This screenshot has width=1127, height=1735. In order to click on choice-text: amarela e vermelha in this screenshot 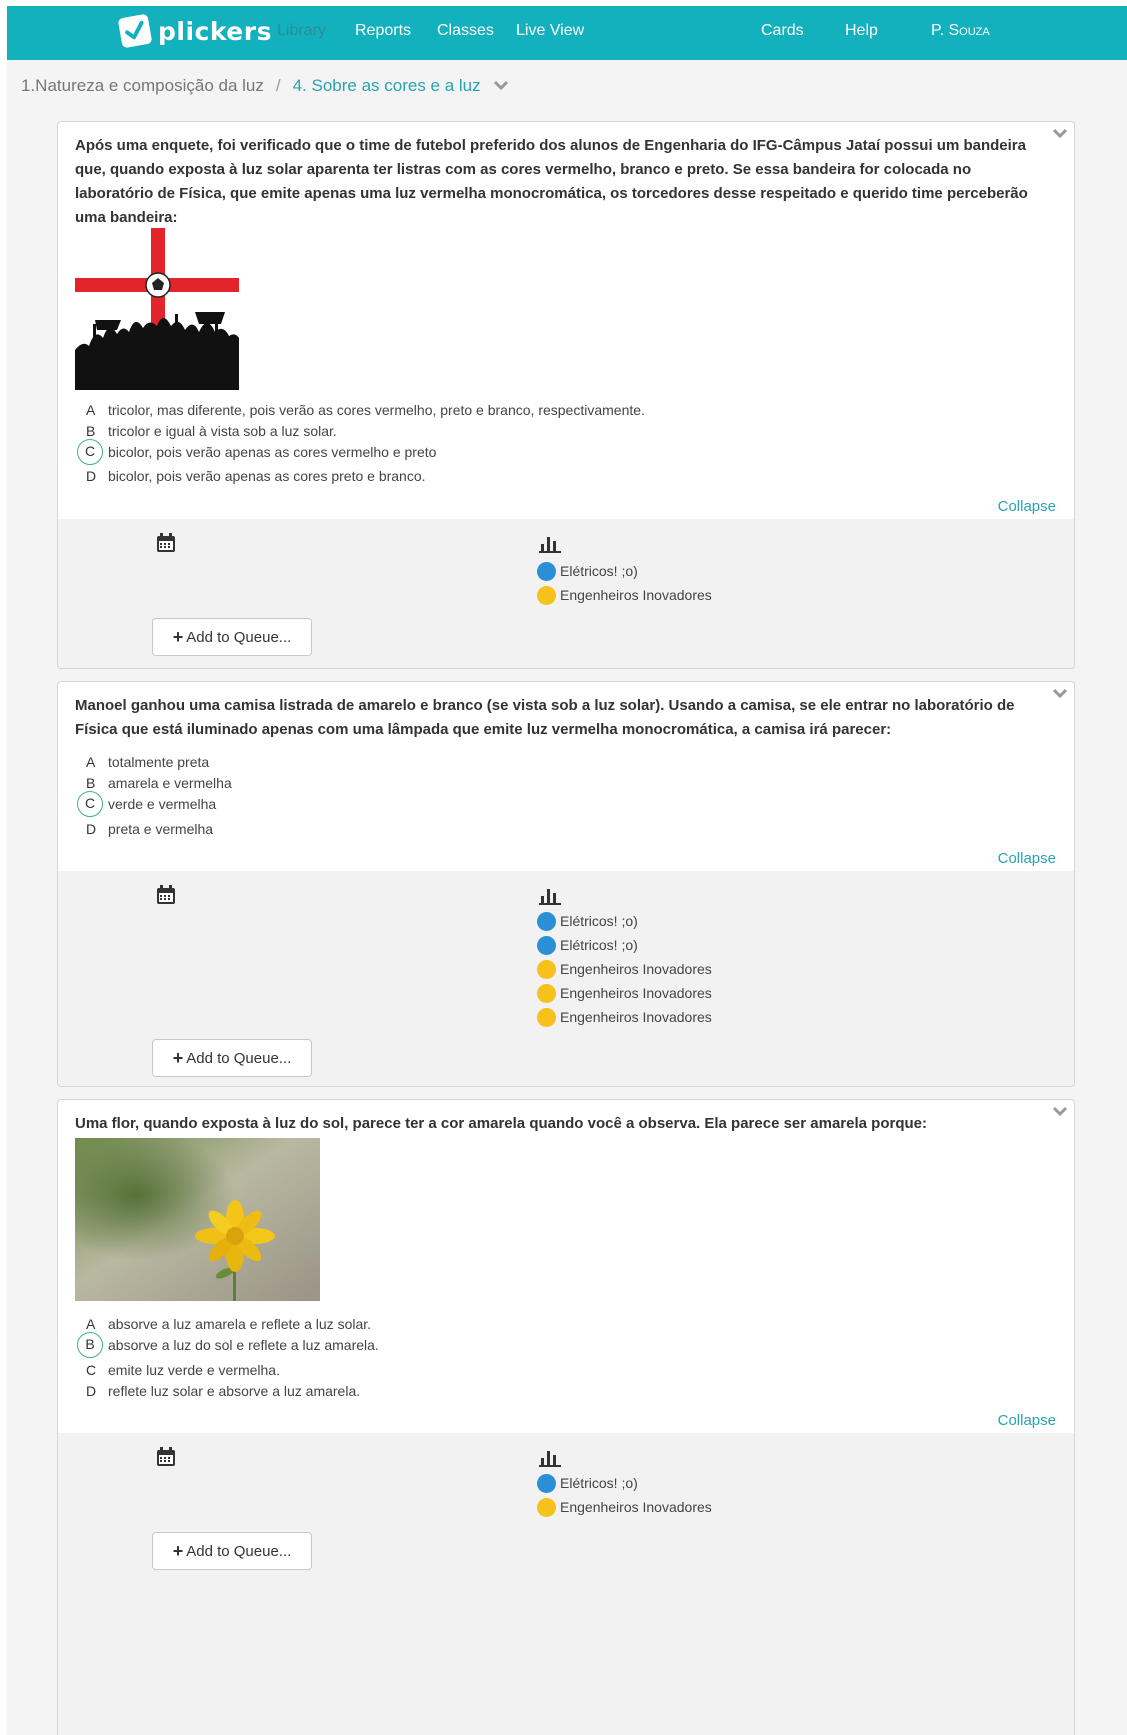, I will do `click(170, 783)`.